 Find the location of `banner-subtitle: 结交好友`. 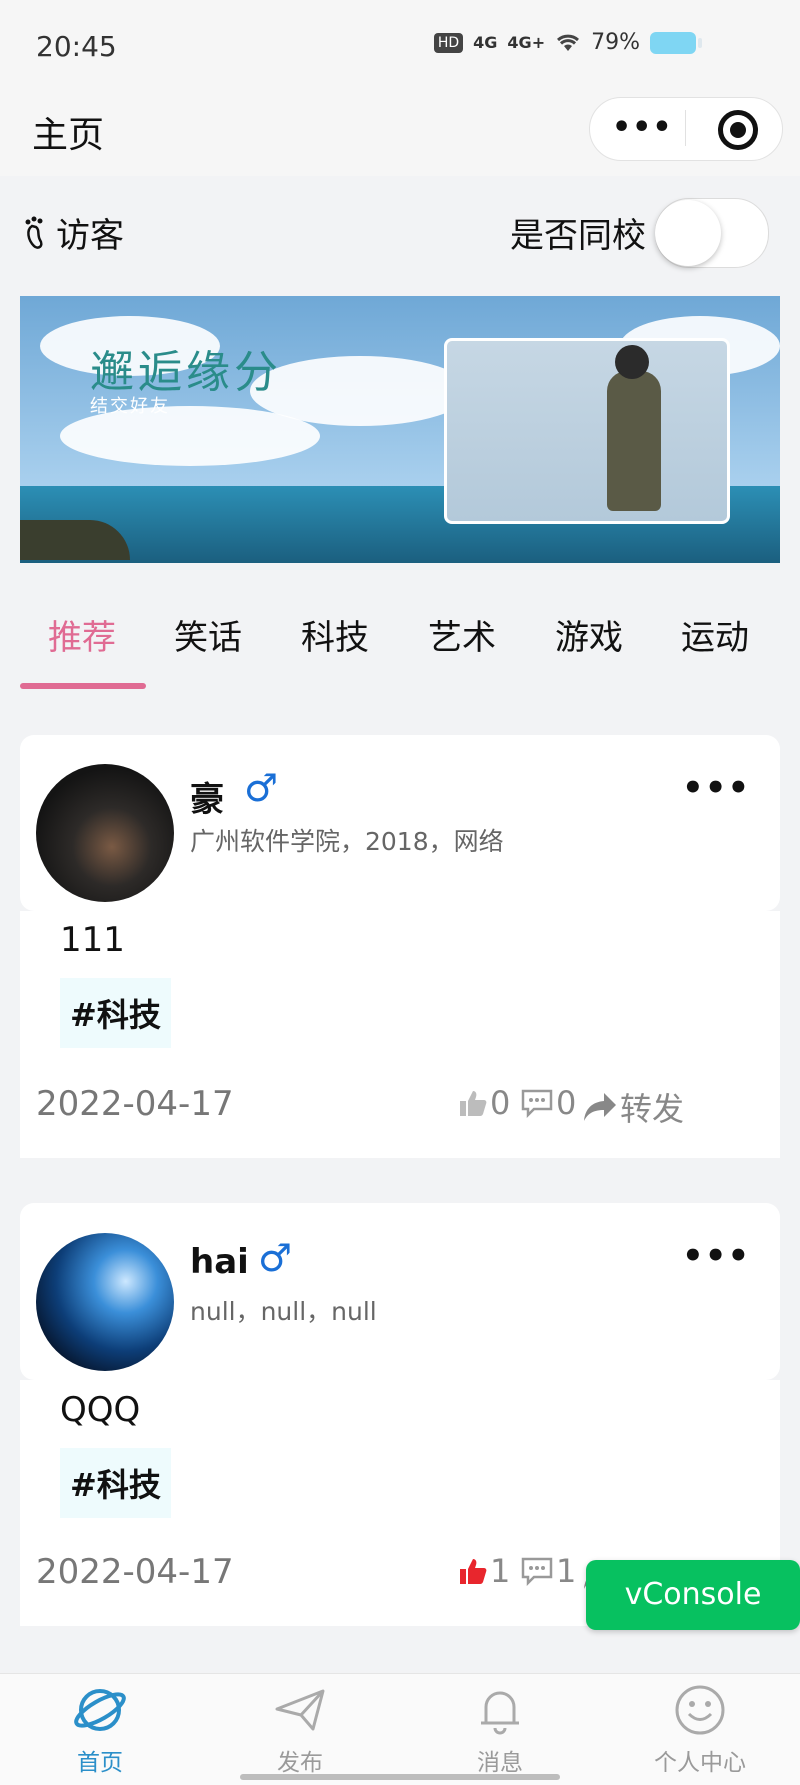

banner-subtitle: 结交好友 is located at coordinates (130, 406).